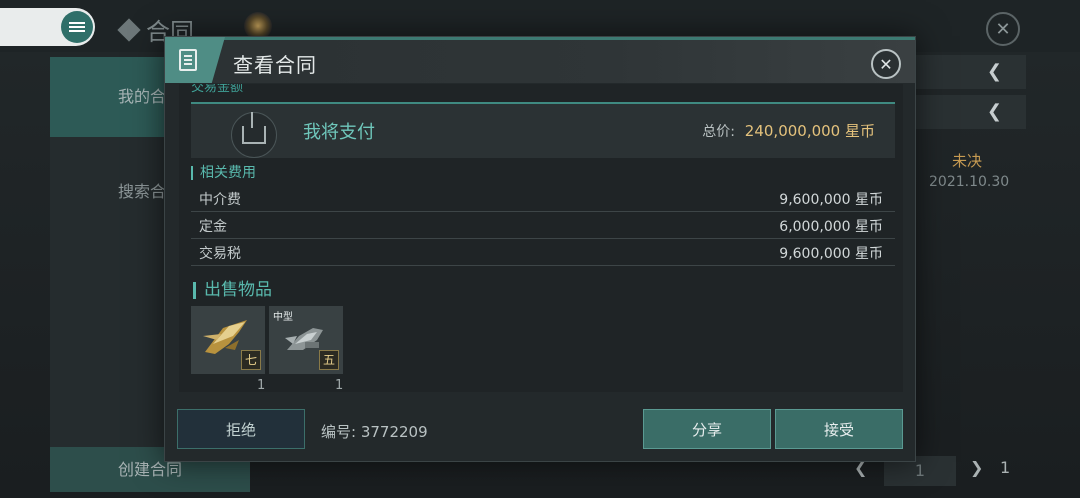 The image size is (1080, 498). Describe the element at coordinates (228, 340) in the screenshot. I see `item-card: 七` at that location.